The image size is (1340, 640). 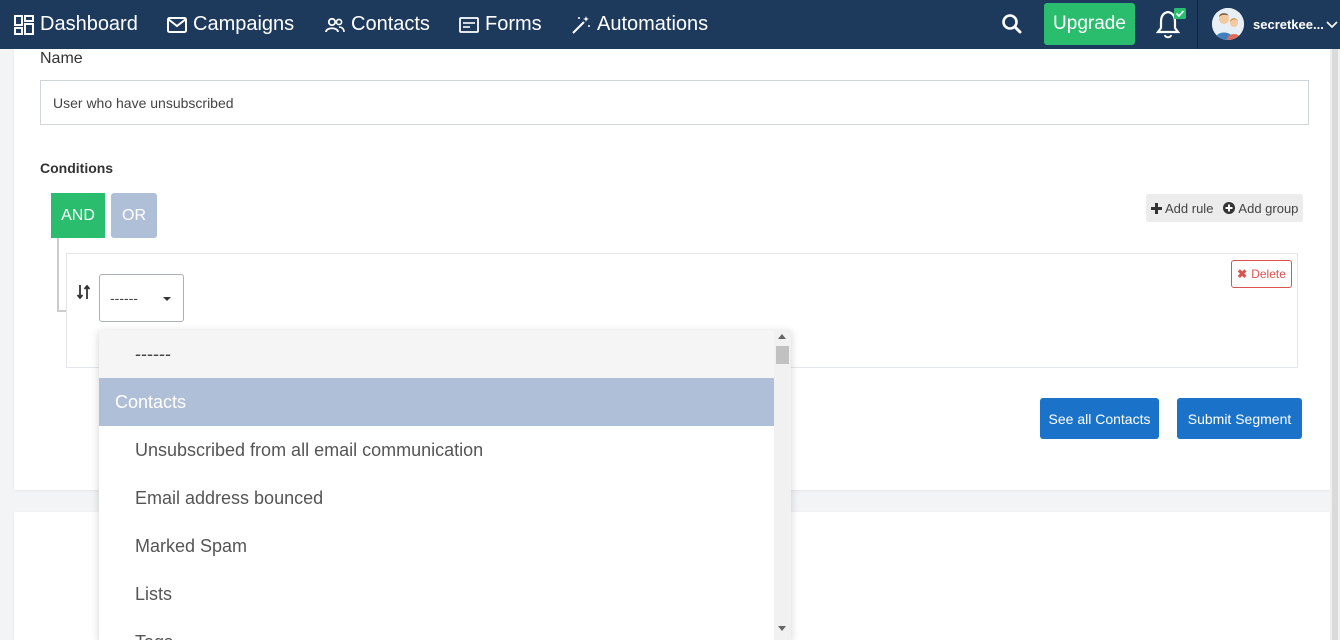 I want to click on nav-forms: Forms, so click(x=500, y=24).